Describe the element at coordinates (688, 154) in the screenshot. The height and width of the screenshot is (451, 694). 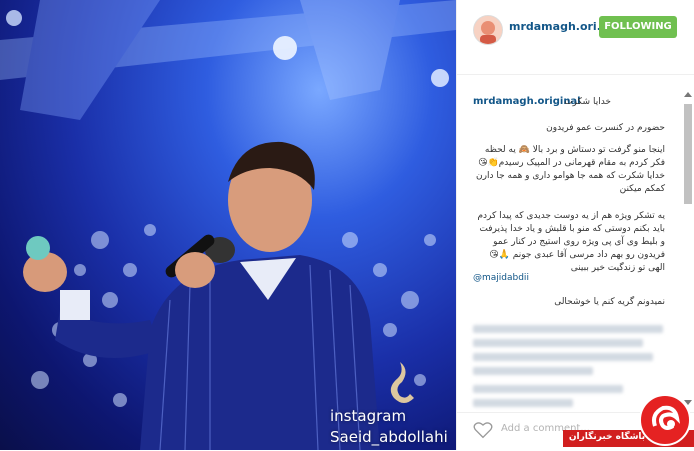
I see `scrollbar-thumb` at that location.